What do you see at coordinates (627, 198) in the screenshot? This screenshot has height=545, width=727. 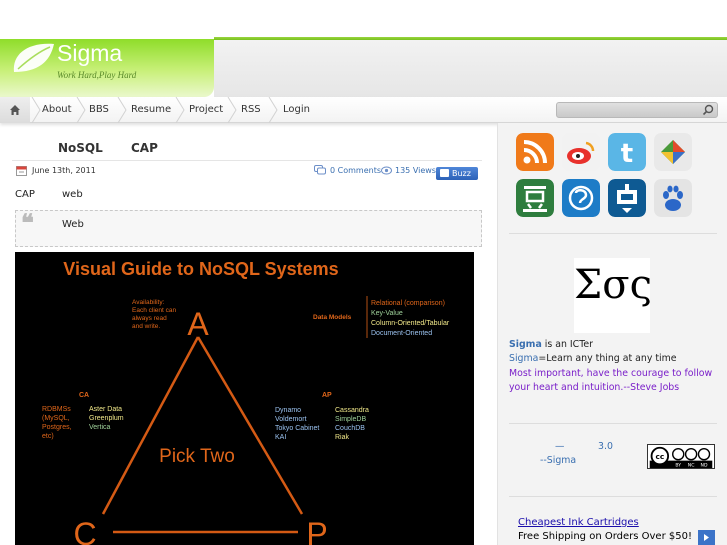 I see `xianguo-icon` at bounding box center [627, 198].